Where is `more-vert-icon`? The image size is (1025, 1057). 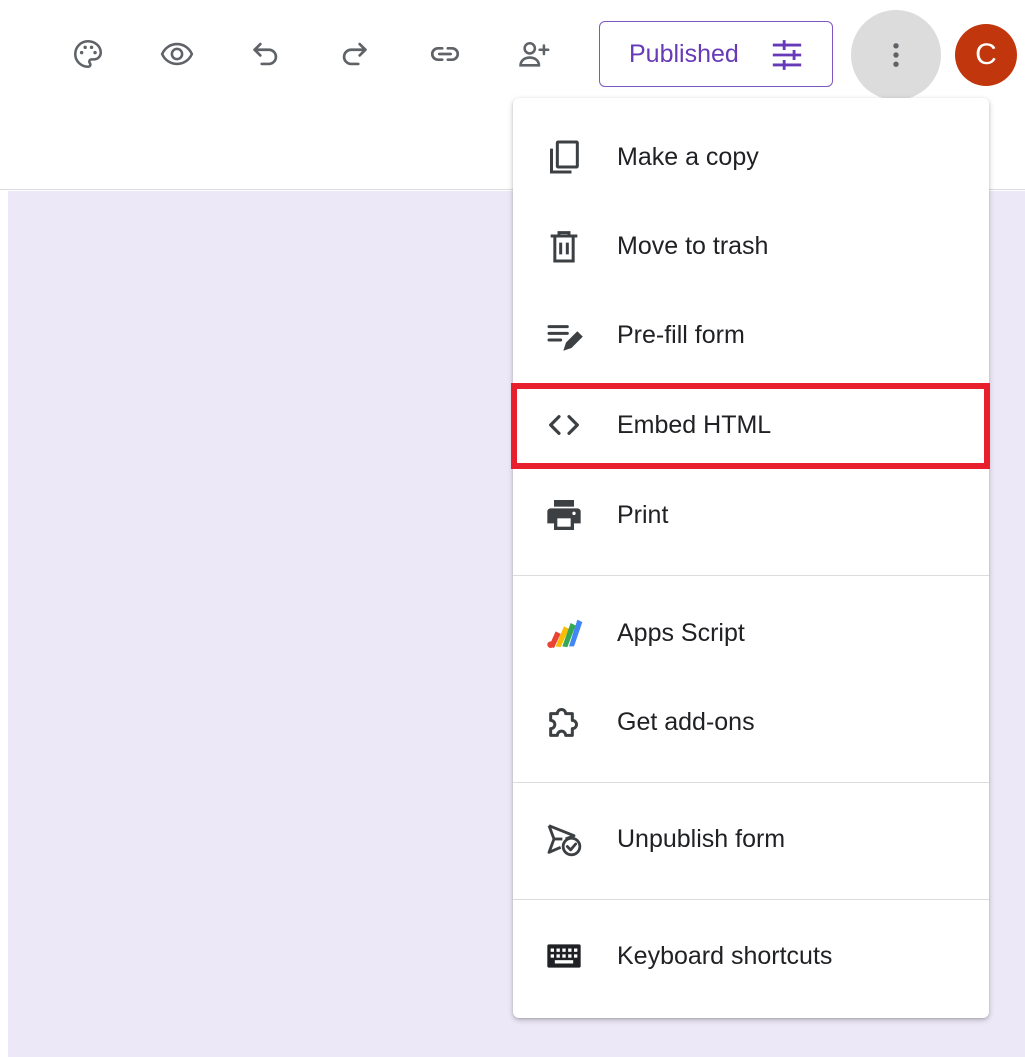
more-vert-icon is located at coordinates (896, 55).